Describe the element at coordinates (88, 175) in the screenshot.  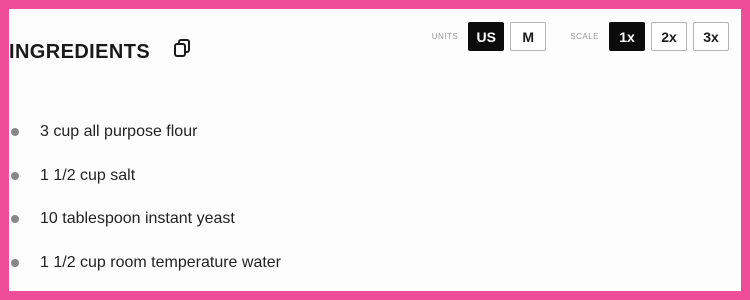
I see `ingredient-text: 1 1/2 cup salt` at that location.